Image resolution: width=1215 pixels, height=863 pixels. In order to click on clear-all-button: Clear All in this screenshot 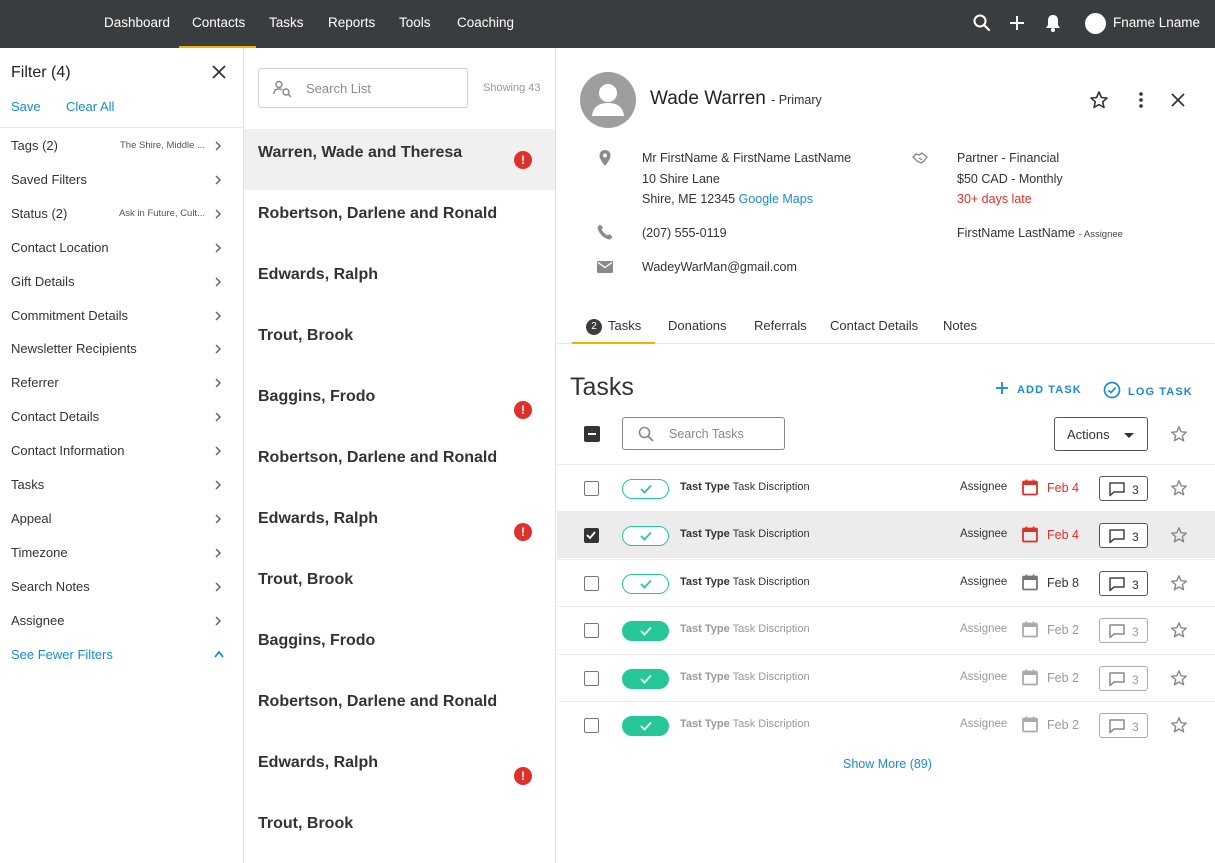, I will do `click(90, 106)`.